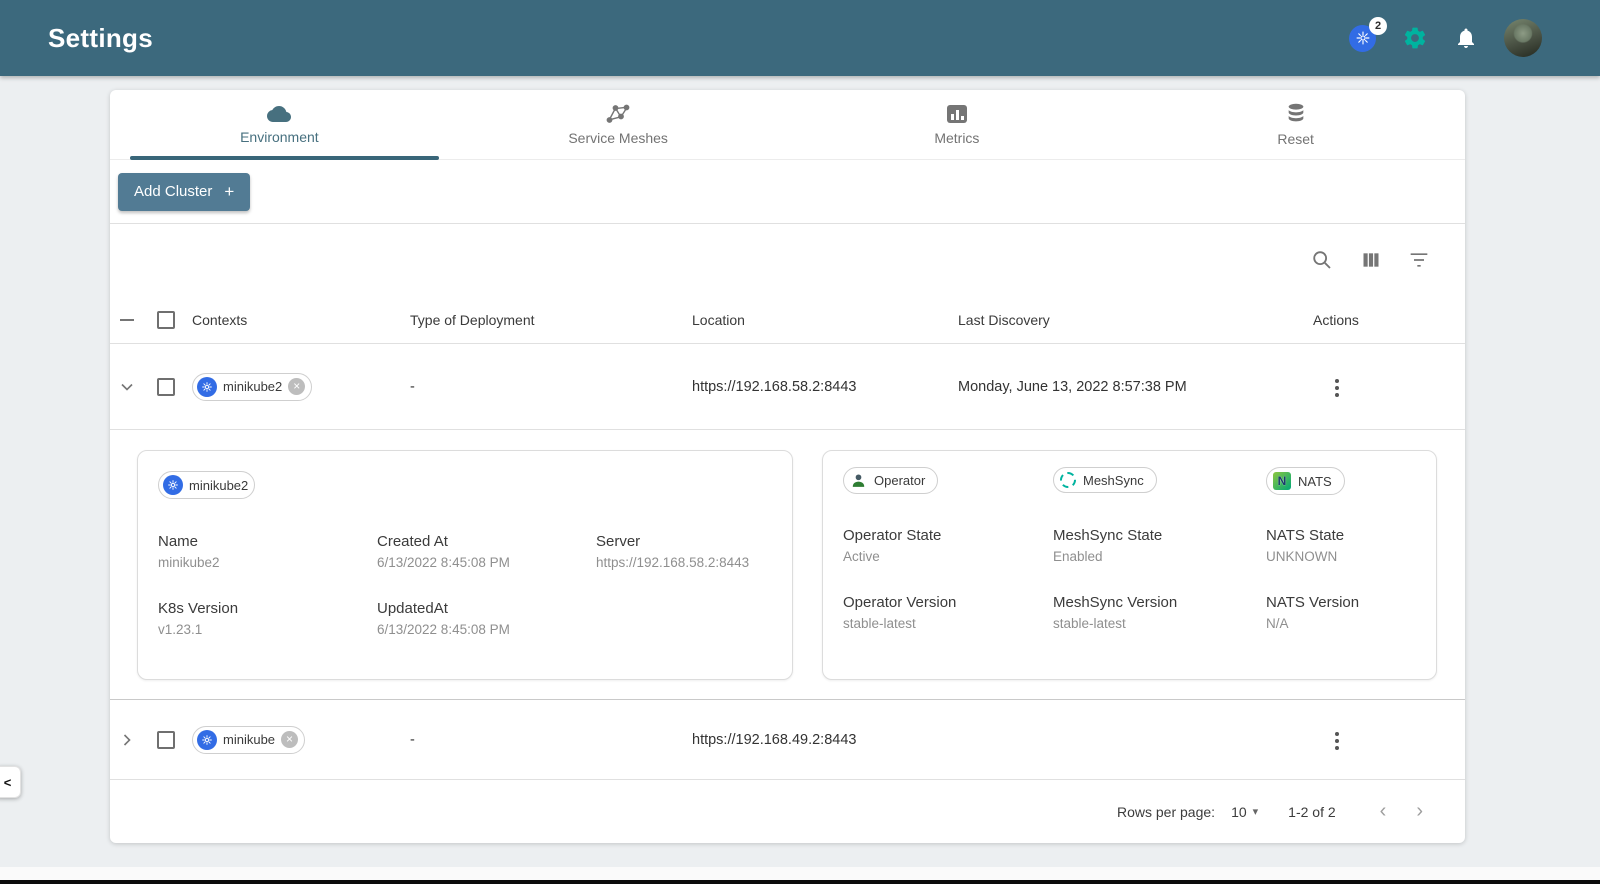 The height and width of the screenshot is (884, 1600). I want to click on filter-button, so click(1419, 260).